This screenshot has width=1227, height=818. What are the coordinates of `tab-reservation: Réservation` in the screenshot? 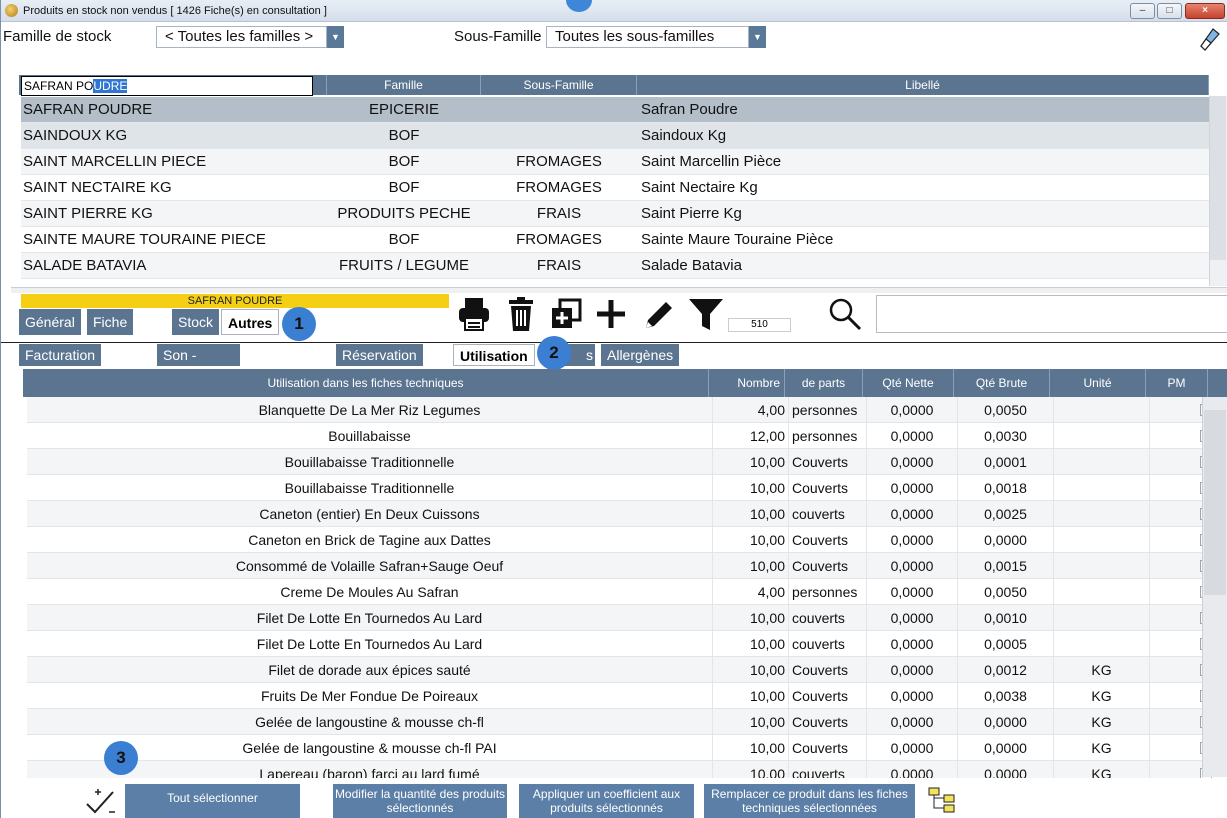 It's located at (380, 355).